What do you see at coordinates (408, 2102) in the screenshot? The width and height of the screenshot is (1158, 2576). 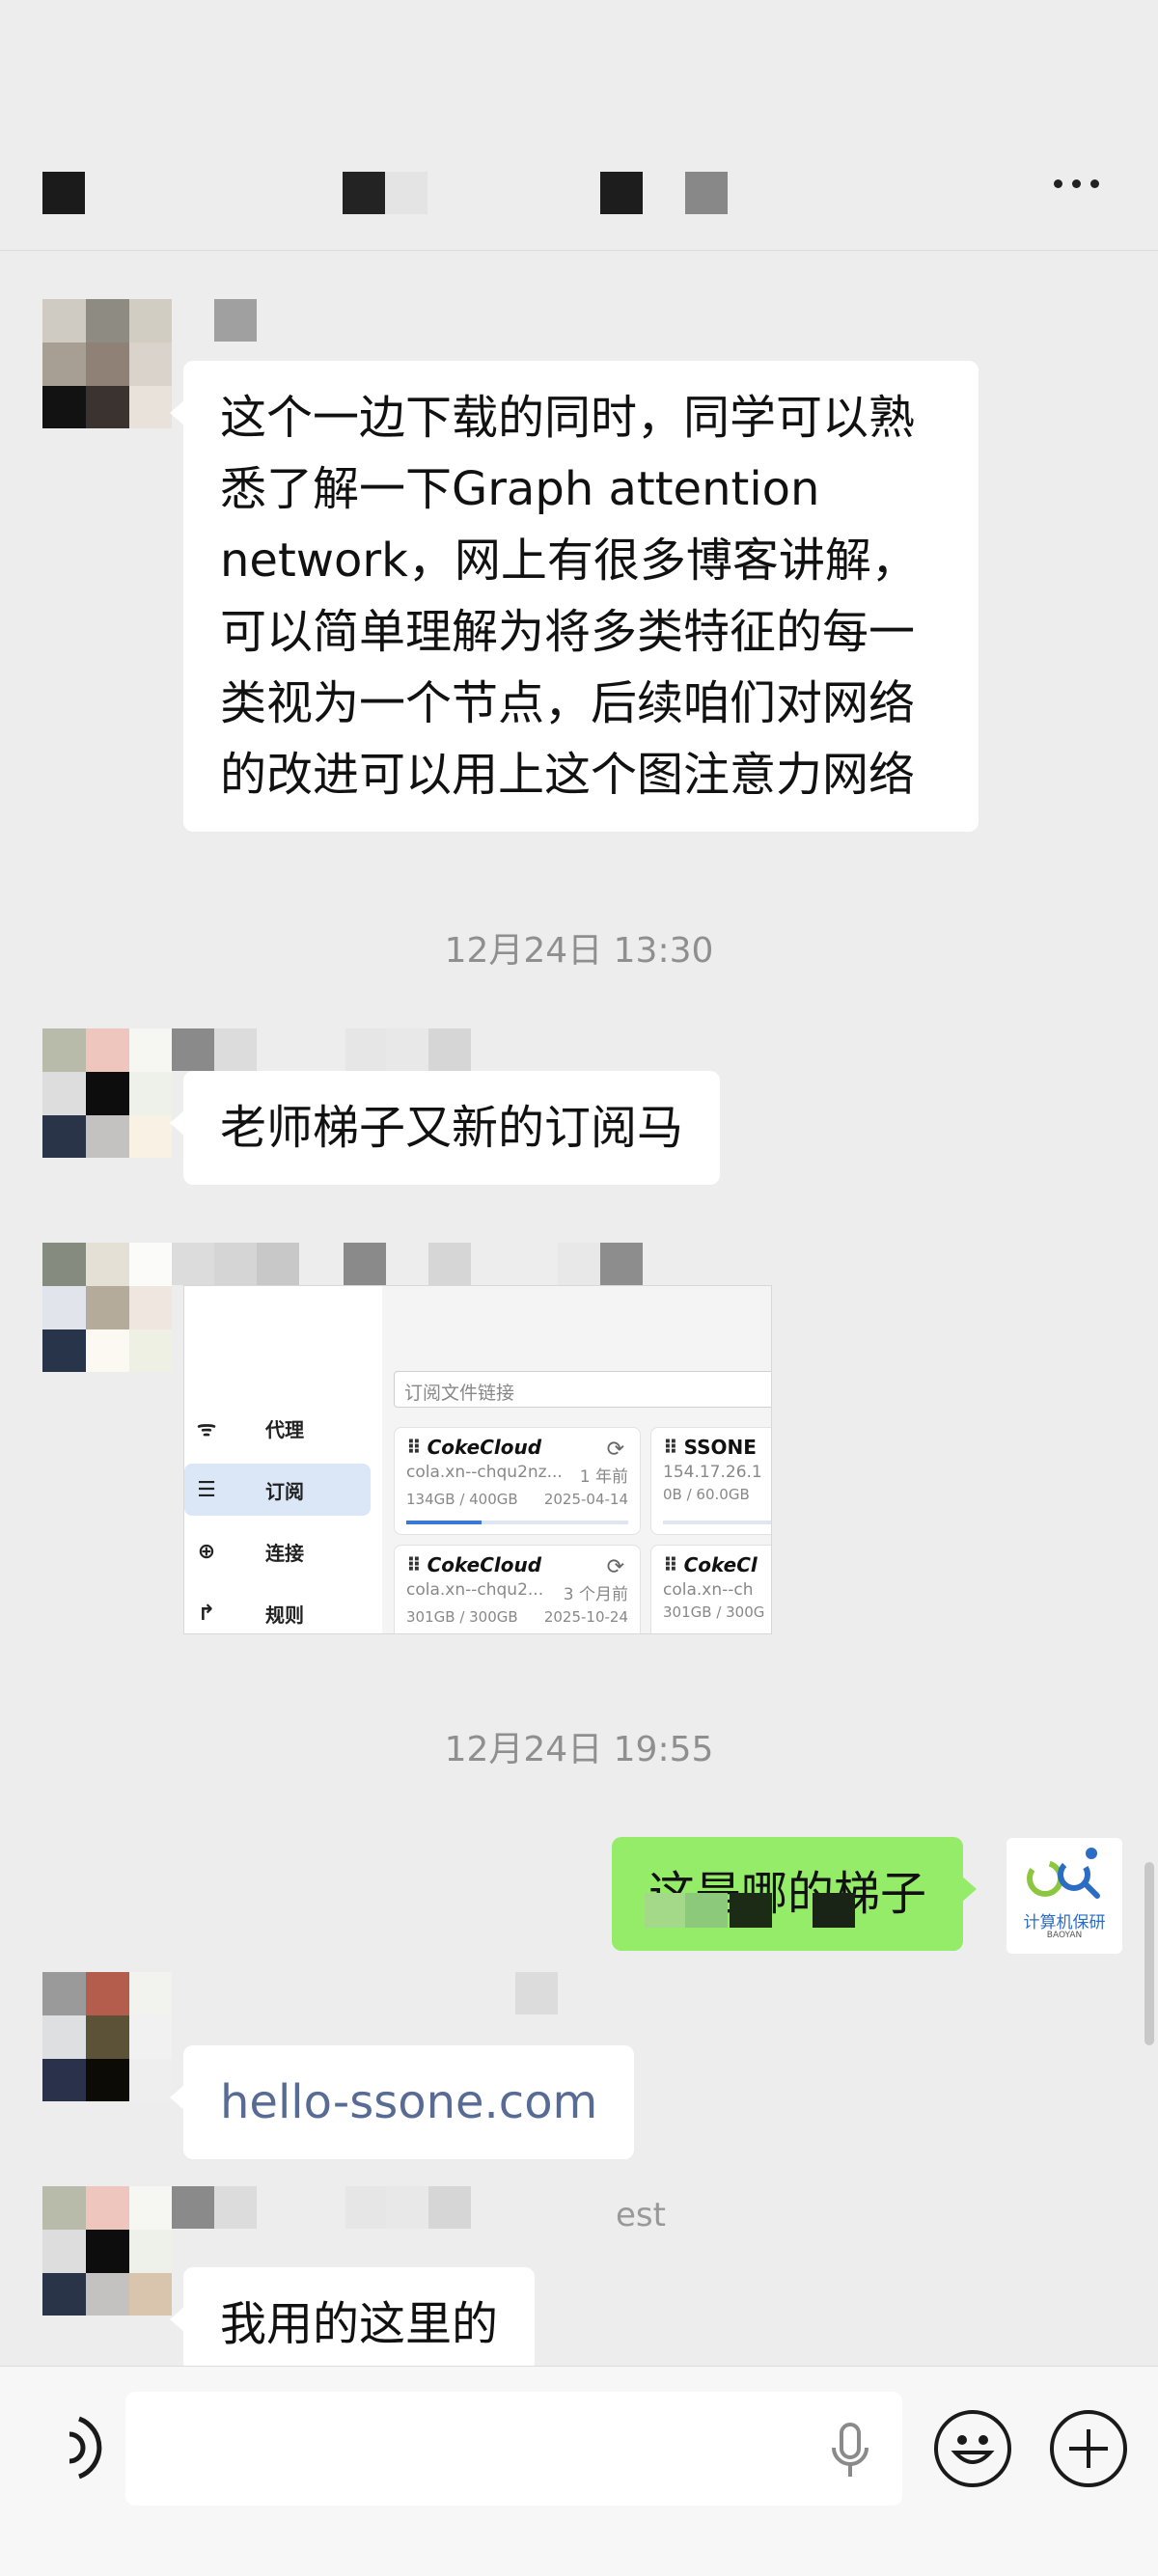 I see `message-link: hello-ssone.com` at bounding box center [408, 2102].